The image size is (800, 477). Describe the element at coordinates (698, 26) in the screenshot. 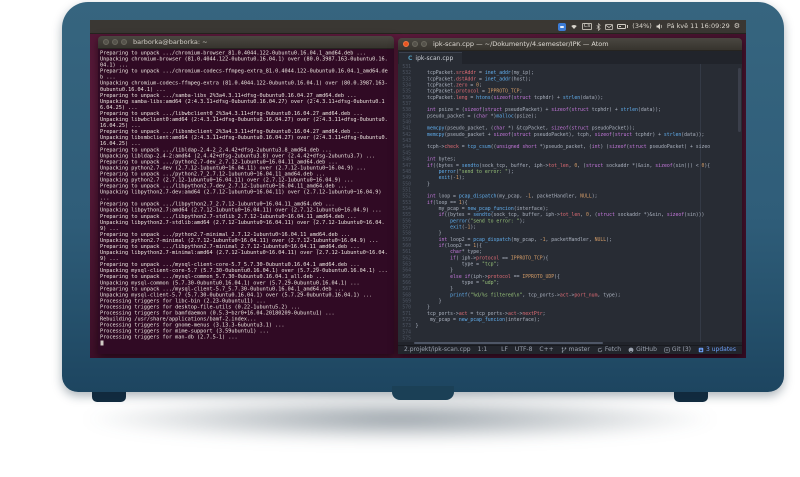

I see `clock: Pá kvě 11 16:09:29` at that location.